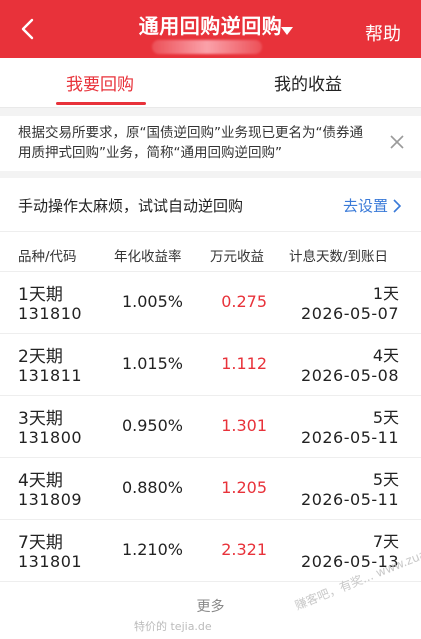  What do you see at coordinates (50, 499) in the screenshot?
I see `product-code: 131809` at bounding box center [50, 499].